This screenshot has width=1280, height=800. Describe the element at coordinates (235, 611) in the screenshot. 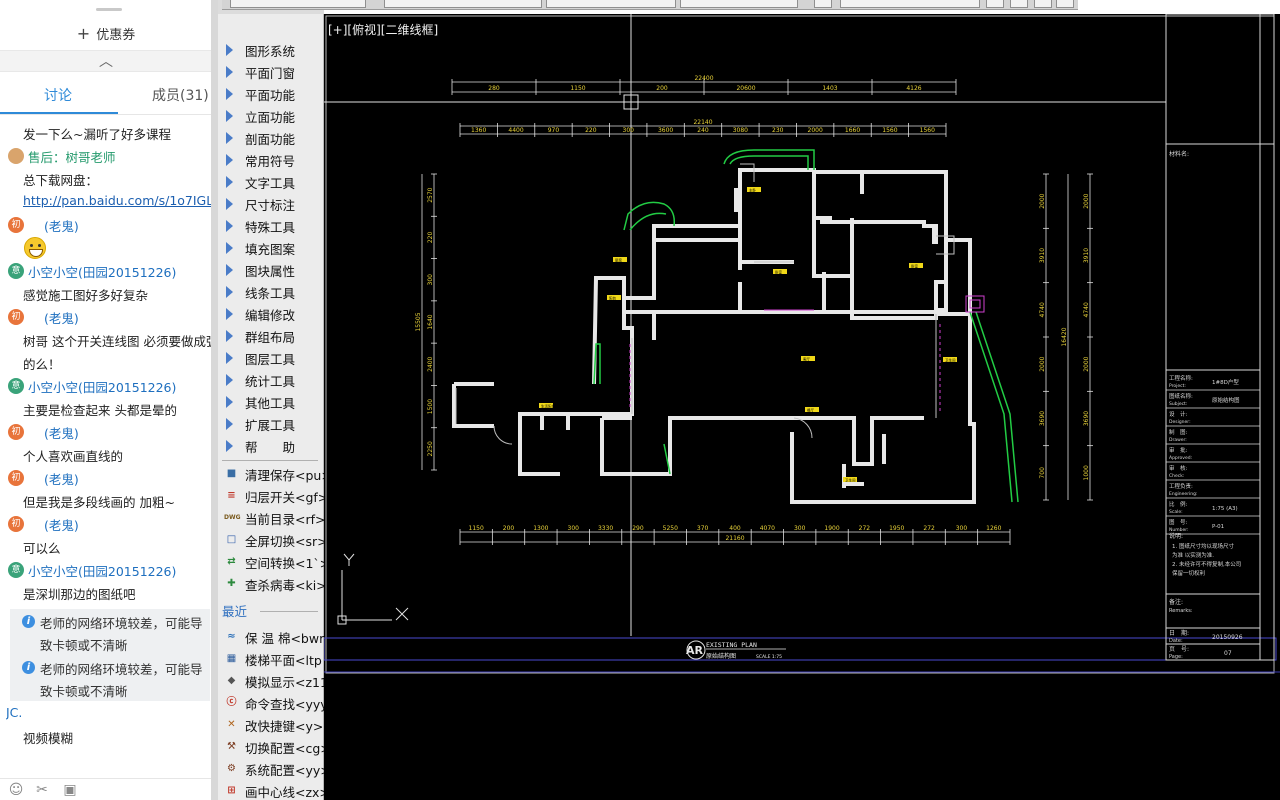

I see `recent-label: 最近` at that location.